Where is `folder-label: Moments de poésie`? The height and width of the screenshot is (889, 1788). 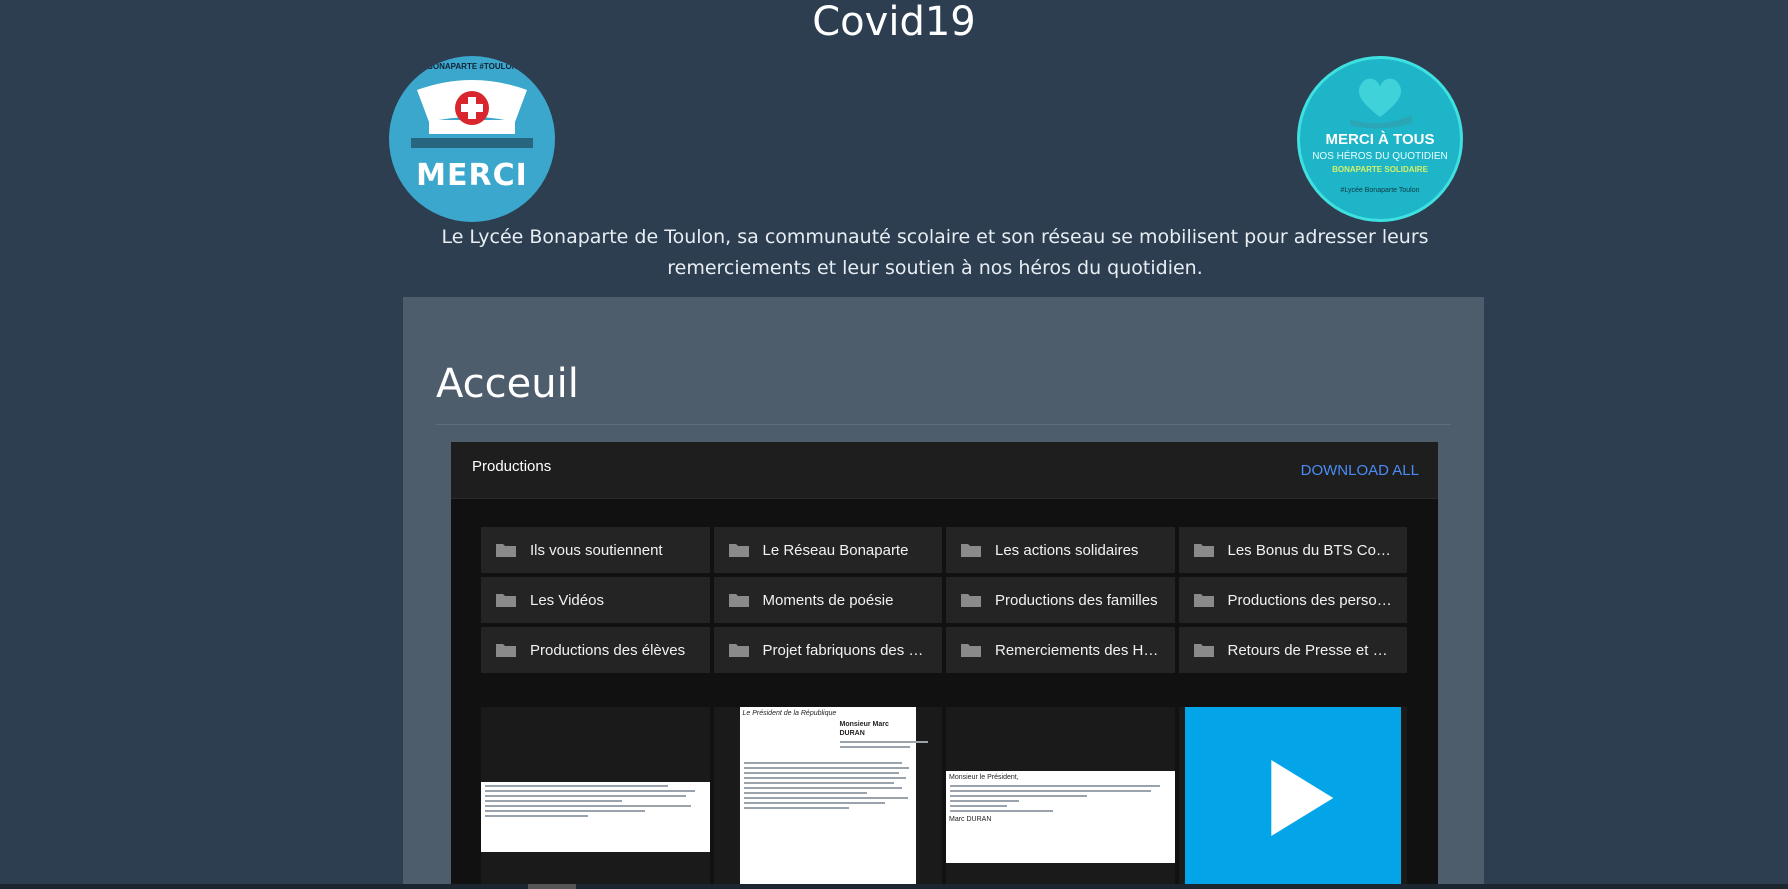
folder-label: Moments de poésie is located at coordinates (828, 600).